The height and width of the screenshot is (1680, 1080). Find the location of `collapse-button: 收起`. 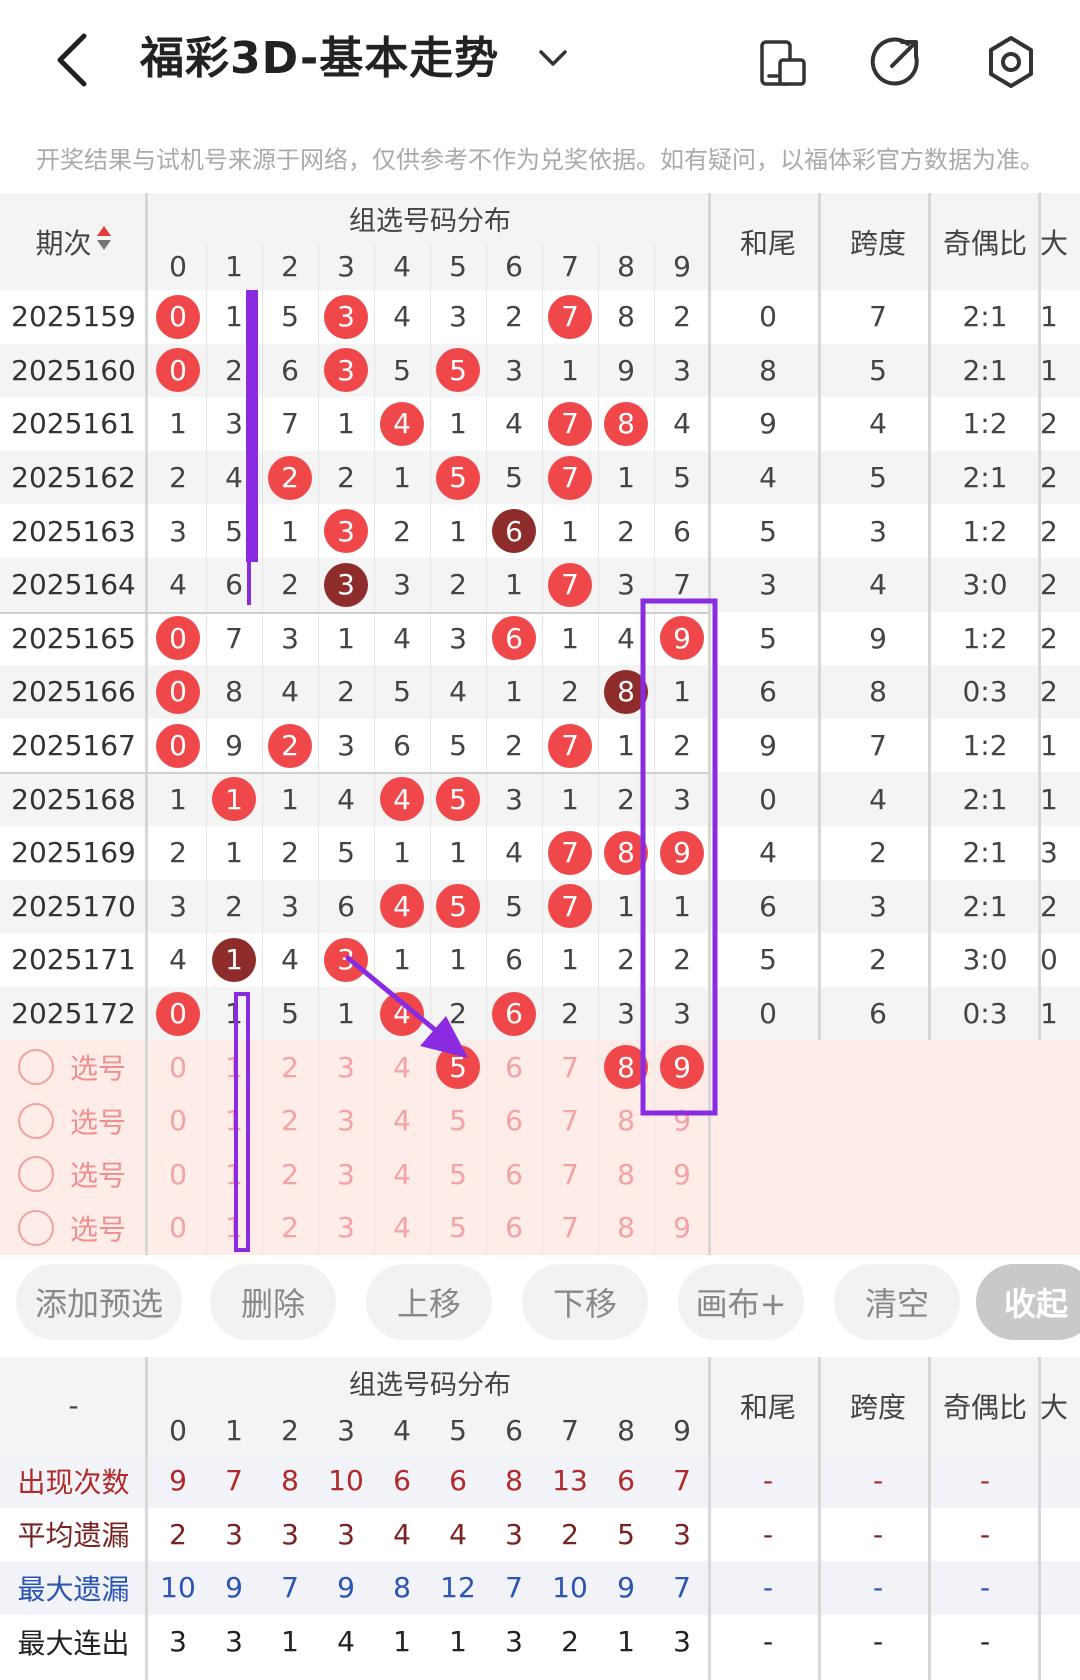

collapse-button: 收起 is located at coordinates (1028, 1302).